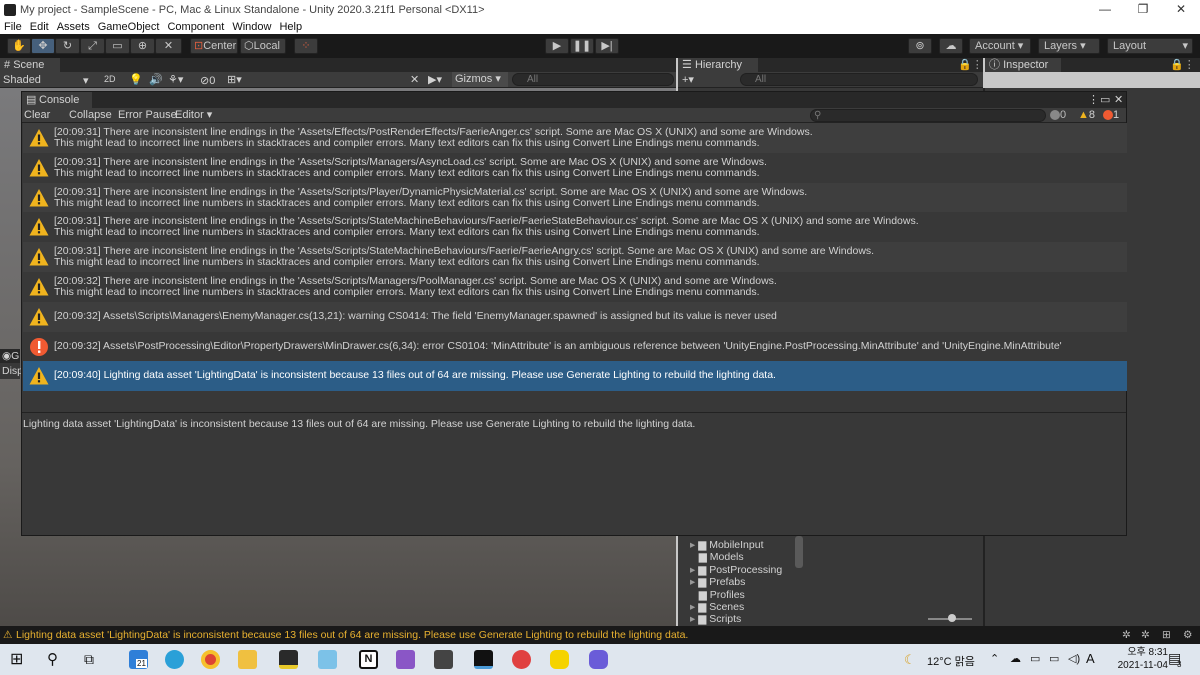 This screenshot has height=675, width=1200. Describe the element at coordinates (174, 659) in the screenshot. I see `edge-icon` at that location.